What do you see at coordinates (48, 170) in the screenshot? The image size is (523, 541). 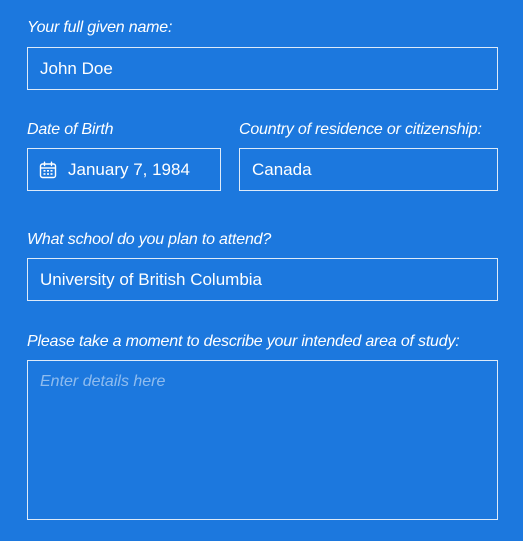 I see `calendar-icon` at bounding box center [48, 170].